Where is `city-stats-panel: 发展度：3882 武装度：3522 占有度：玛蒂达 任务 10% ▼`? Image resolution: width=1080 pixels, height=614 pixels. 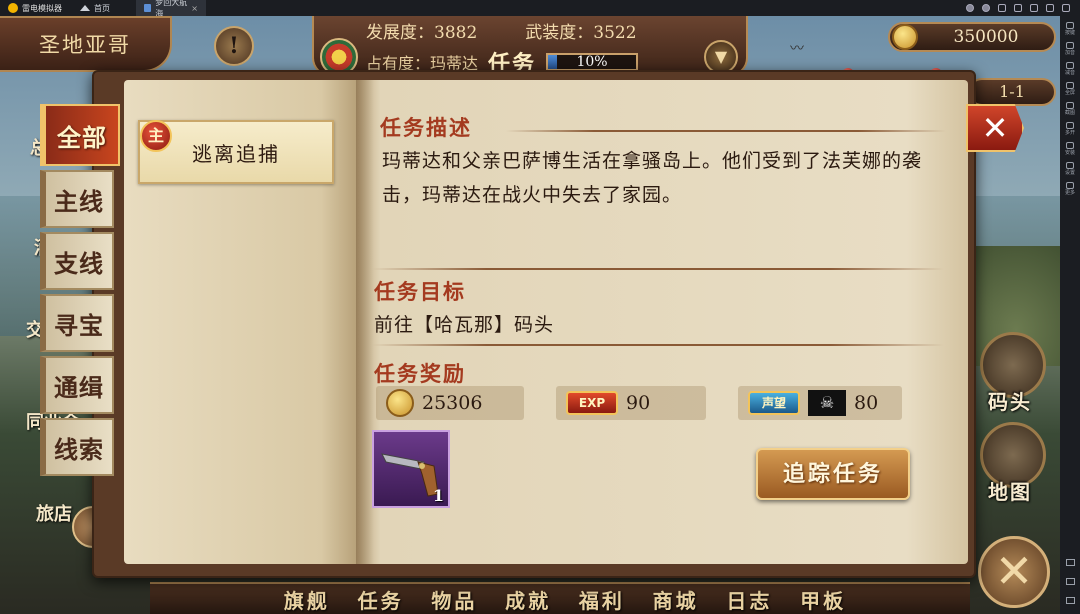
city-stats-panel: 发展度：3882 武装度：3522 占有度：玛蒂达 任务 10% ▼ is located at coordinates (530, 46).